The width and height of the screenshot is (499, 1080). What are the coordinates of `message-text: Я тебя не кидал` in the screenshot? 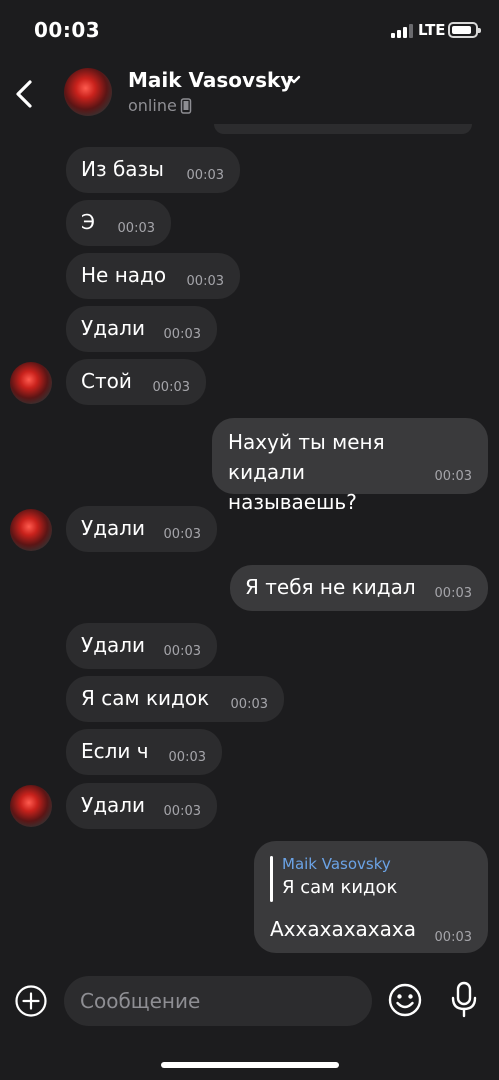 It's located at (330, 587).